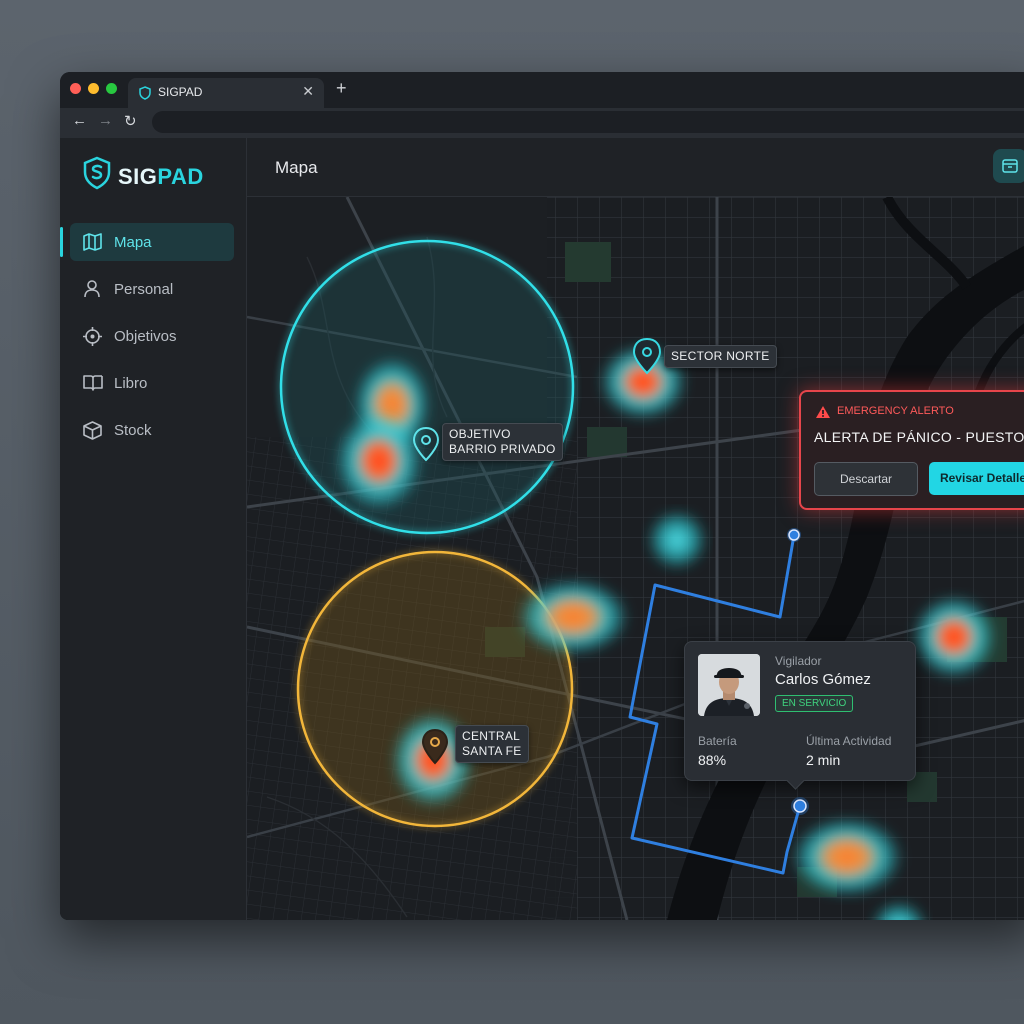 The image size is (1024, 1024). Describe the element at coordinates (92, 430) in the screenshot. I see `box-icon` at that location.